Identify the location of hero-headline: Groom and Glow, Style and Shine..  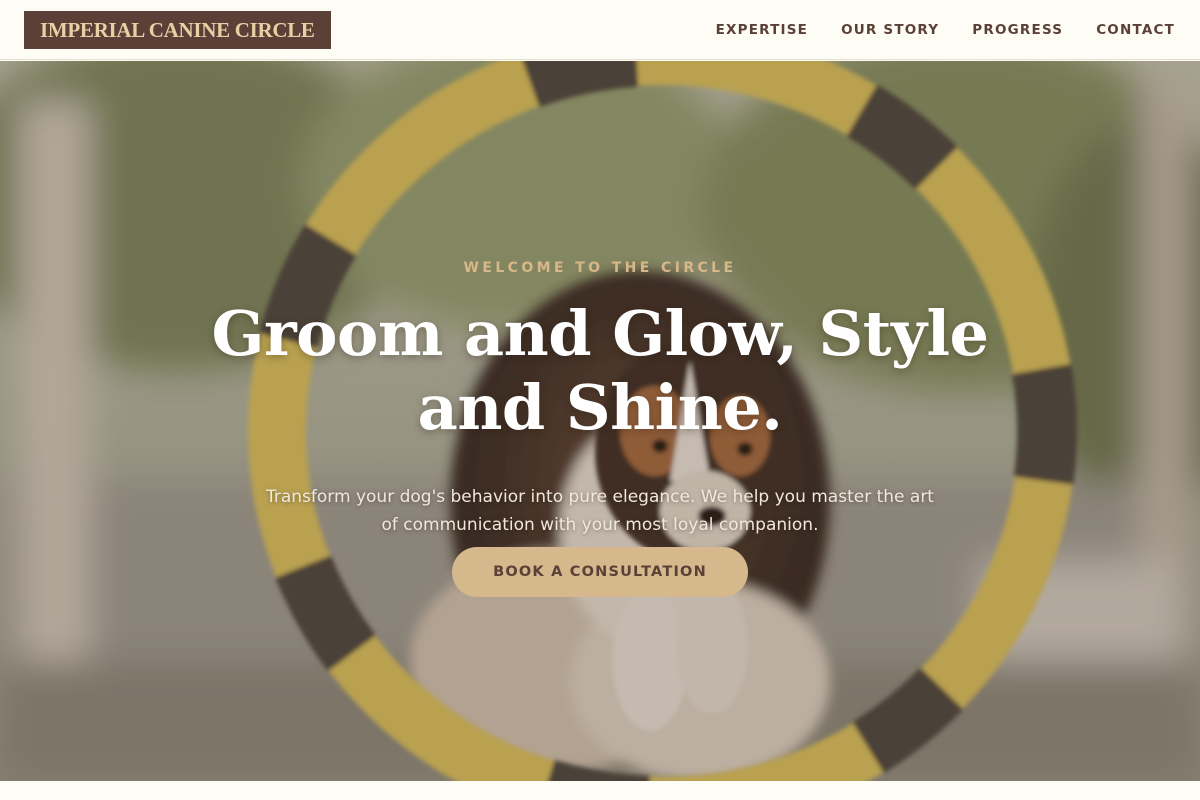
(600, 370).